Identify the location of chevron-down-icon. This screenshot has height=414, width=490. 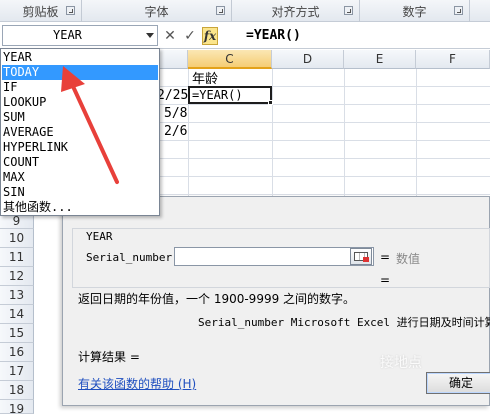
(150, 35).